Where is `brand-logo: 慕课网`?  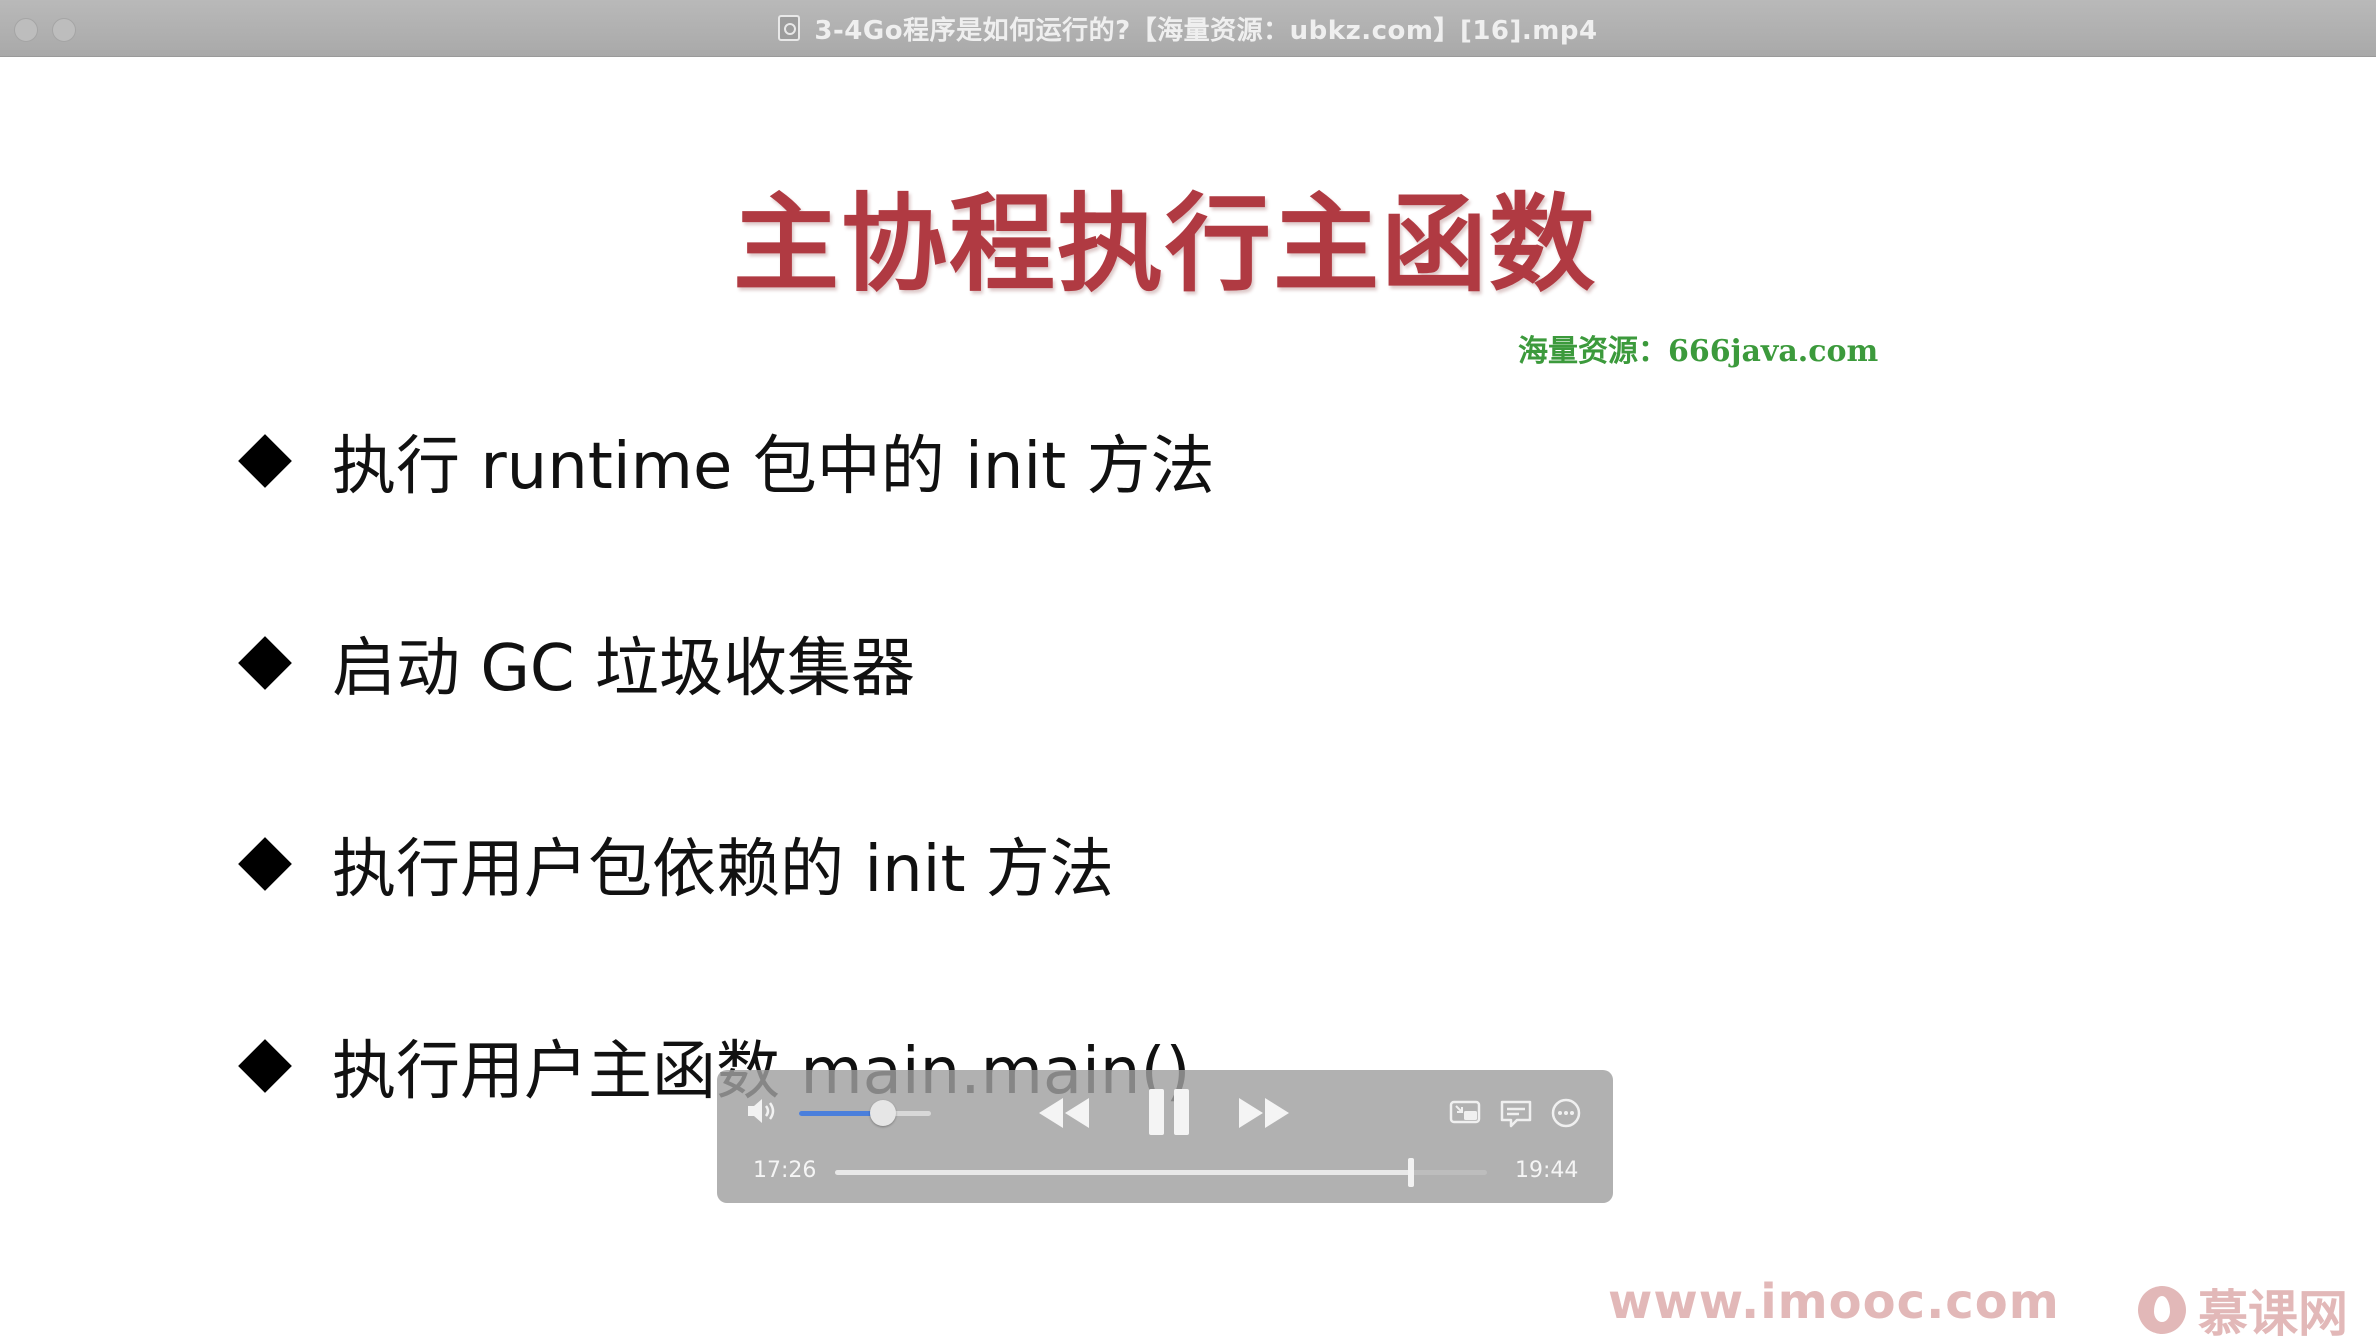
brand-logo: 慕课网 is located at coordinates (2243, 1306).